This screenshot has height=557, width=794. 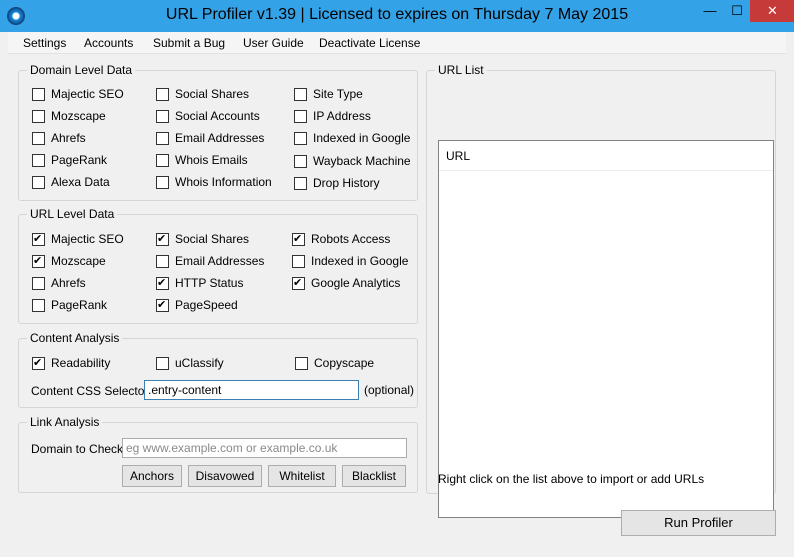 What do you see at coordinates (72, 214) in the screenshot?
I see `url-level-title: URL Level Data` at bounding box center [72, 214].